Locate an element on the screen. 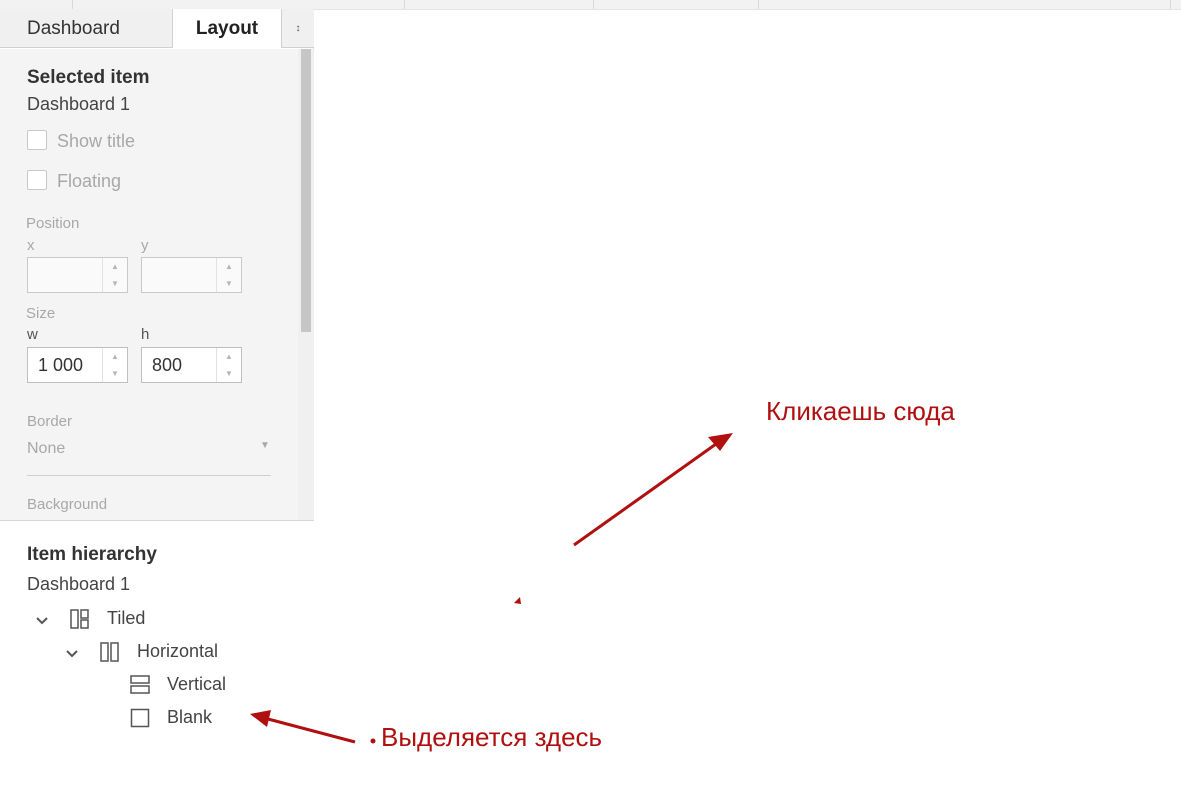  tiled-container-icon is located at coordinates (79, 619).